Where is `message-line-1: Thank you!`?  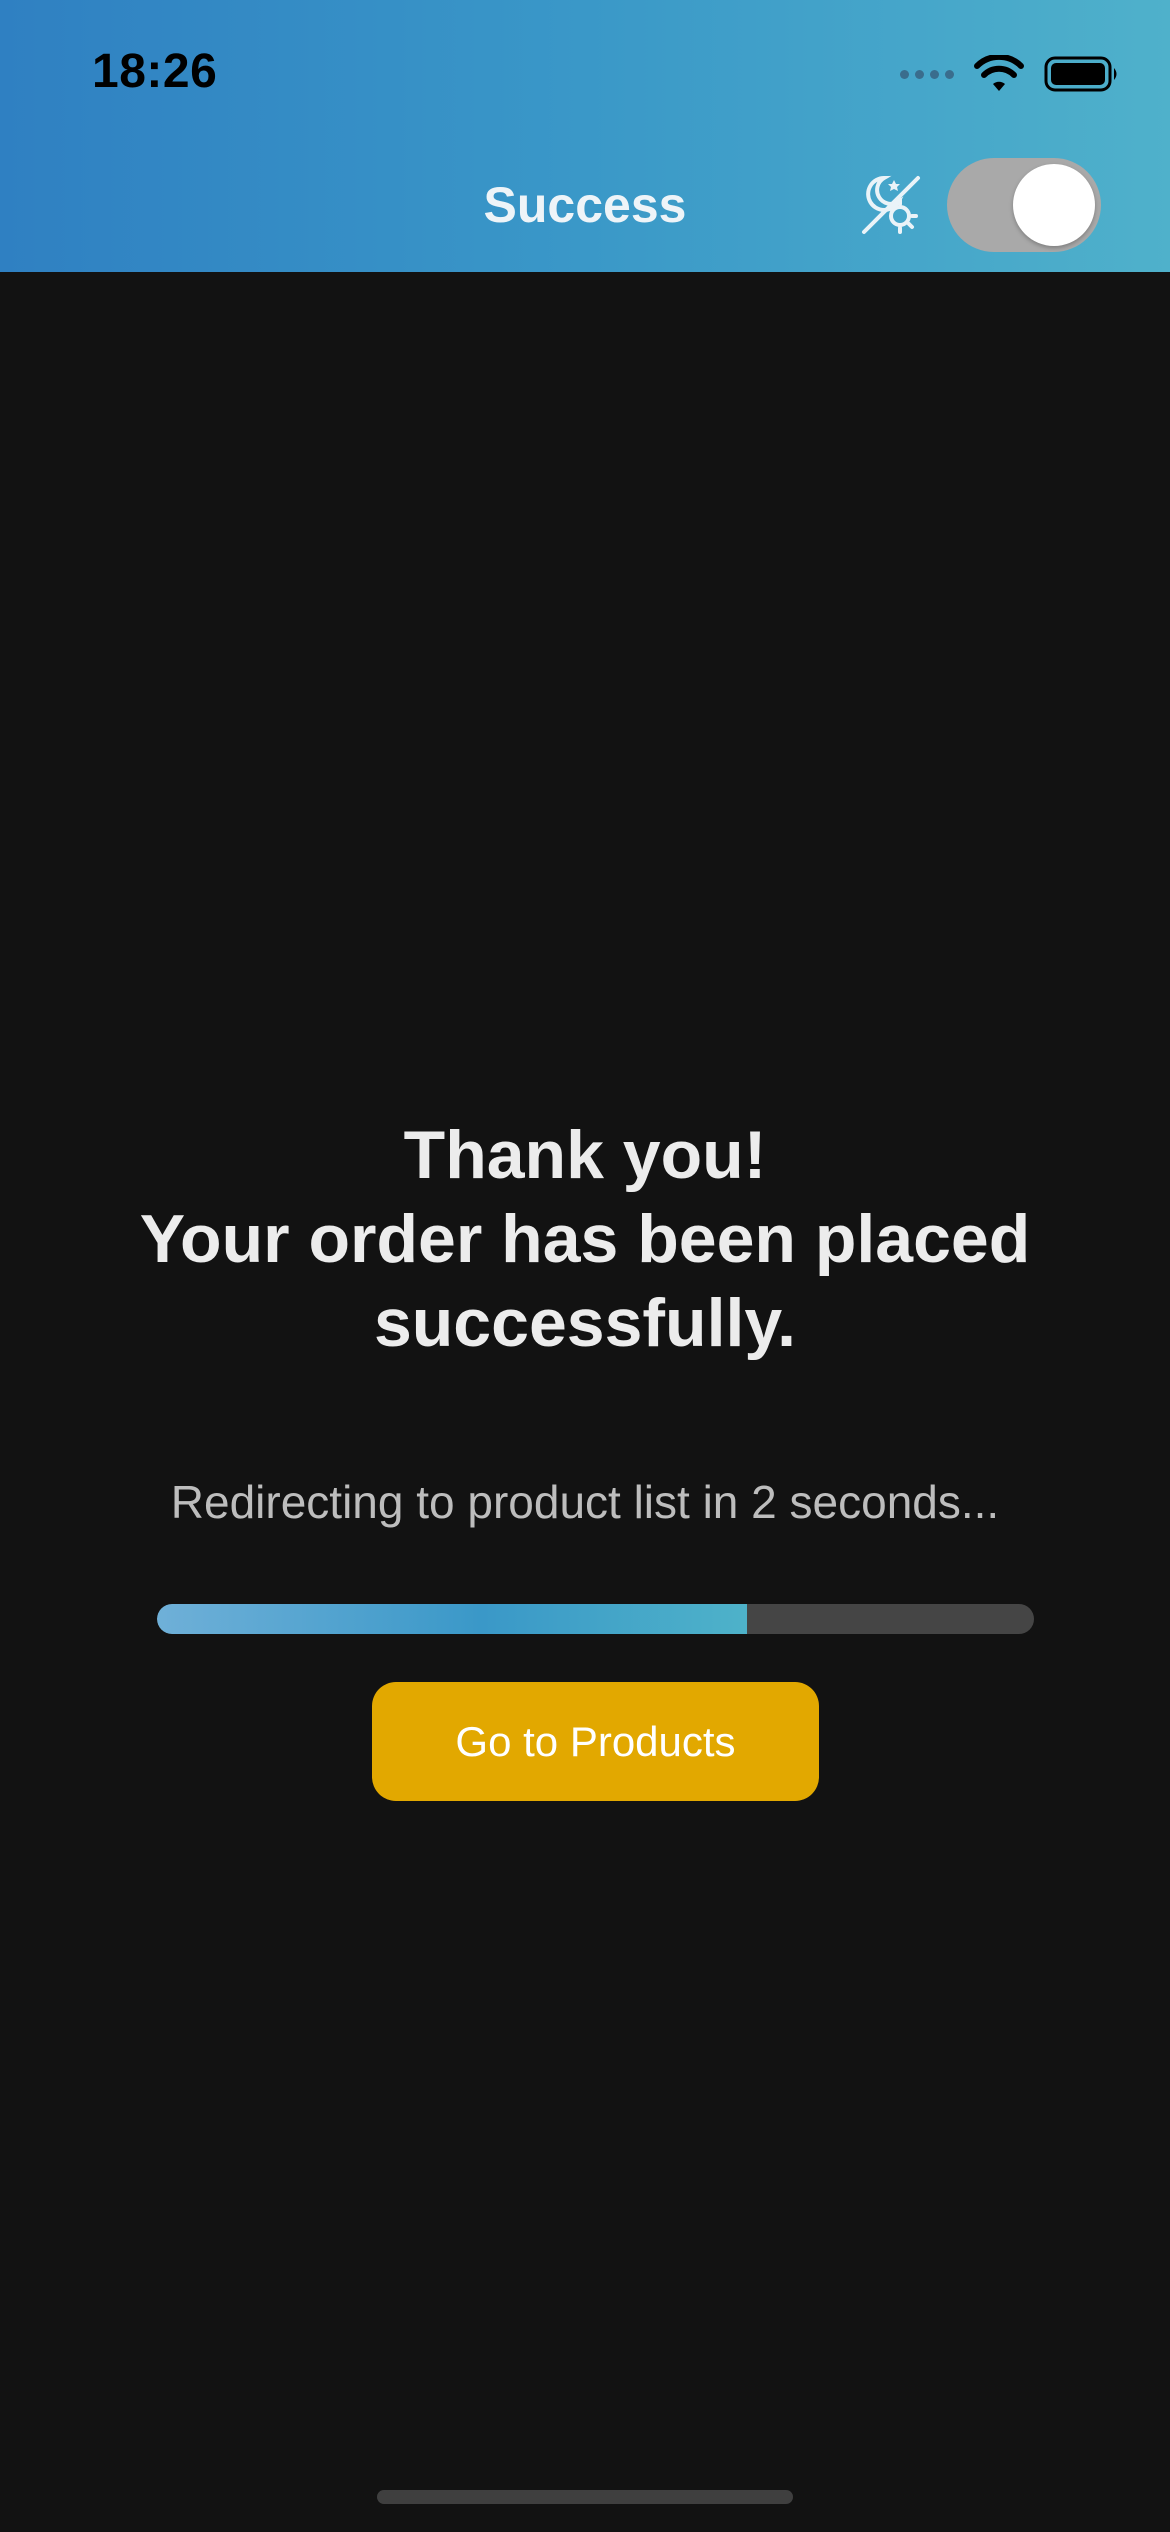 message-line-1: Thank you! is located at coordinates (585, 1155).